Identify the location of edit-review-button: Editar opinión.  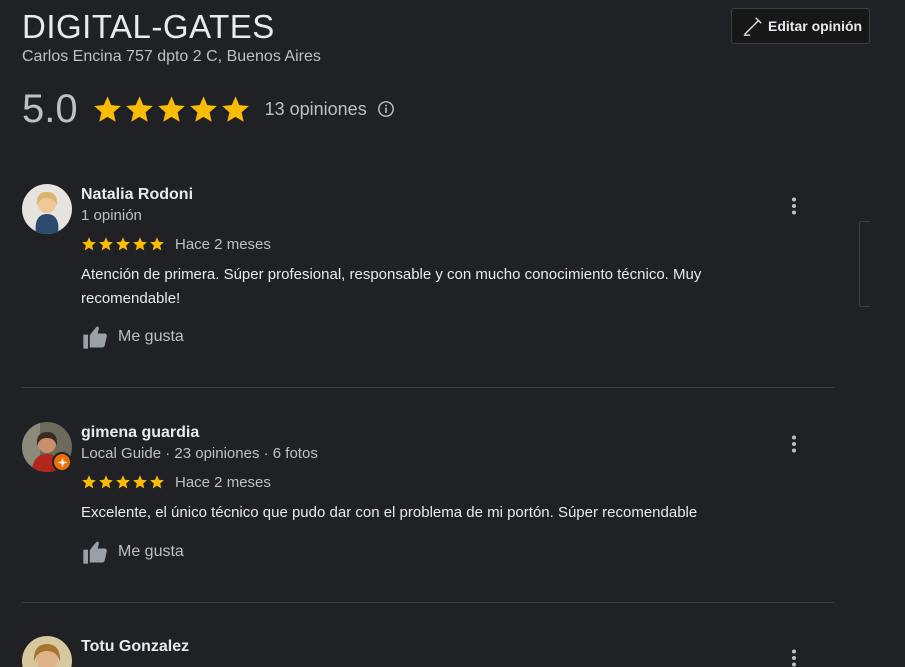
(800, 26).